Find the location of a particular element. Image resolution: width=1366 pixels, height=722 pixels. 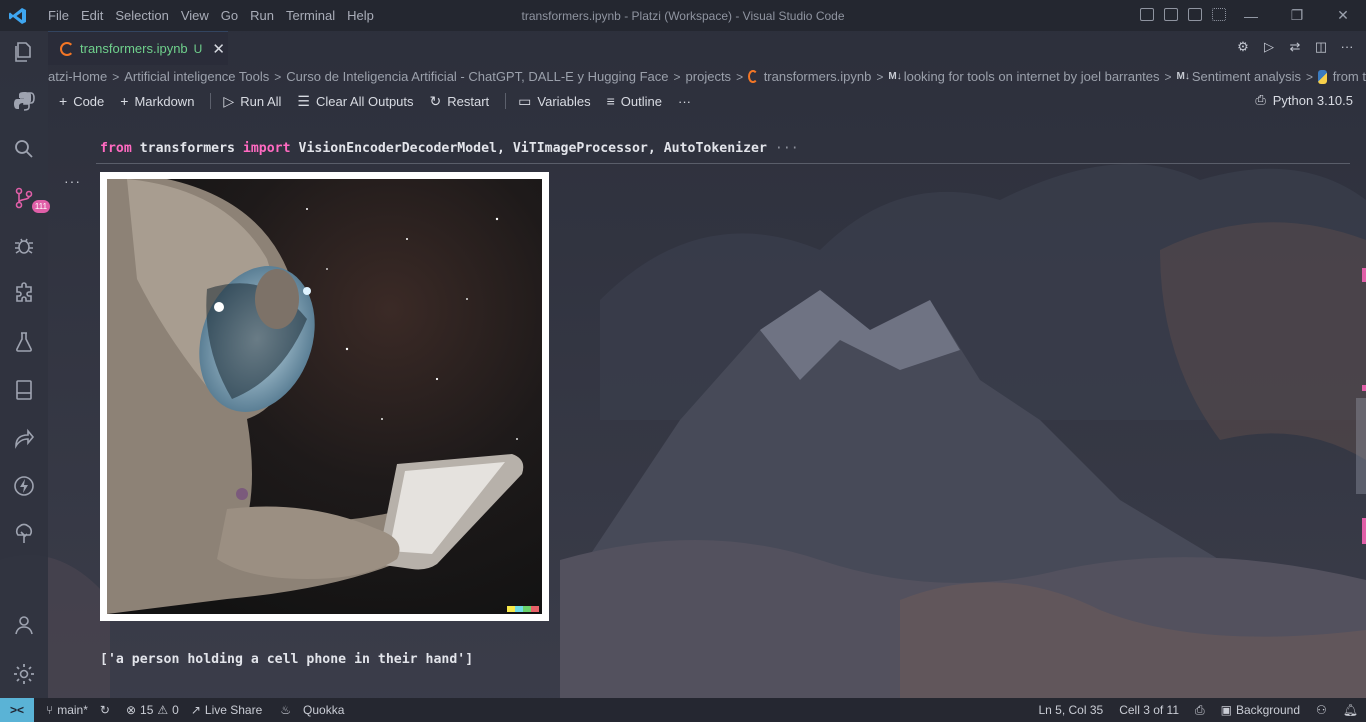

branch-indicator: ⑂ main* is located at coordinates (67, 710).